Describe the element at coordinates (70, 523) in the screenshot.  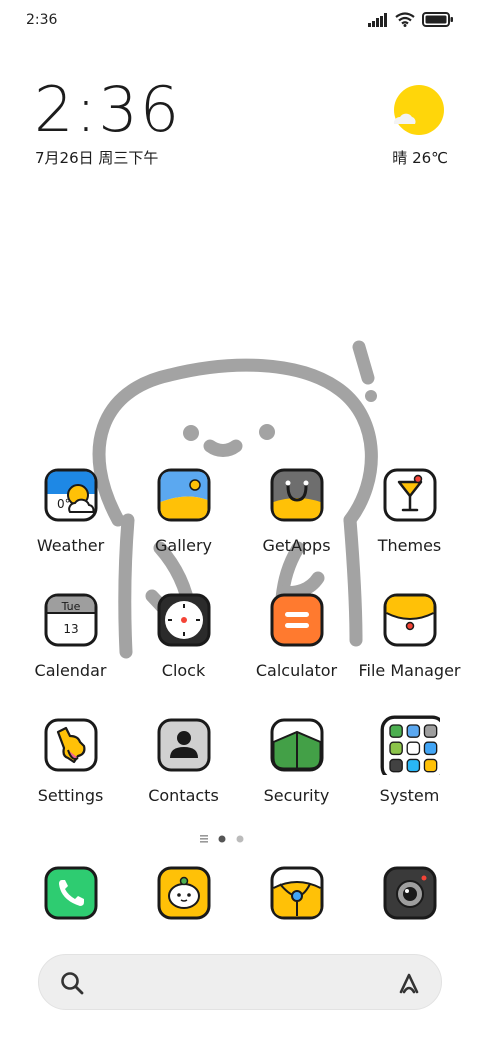
I see `app-weather: 0° Weather` at that location.